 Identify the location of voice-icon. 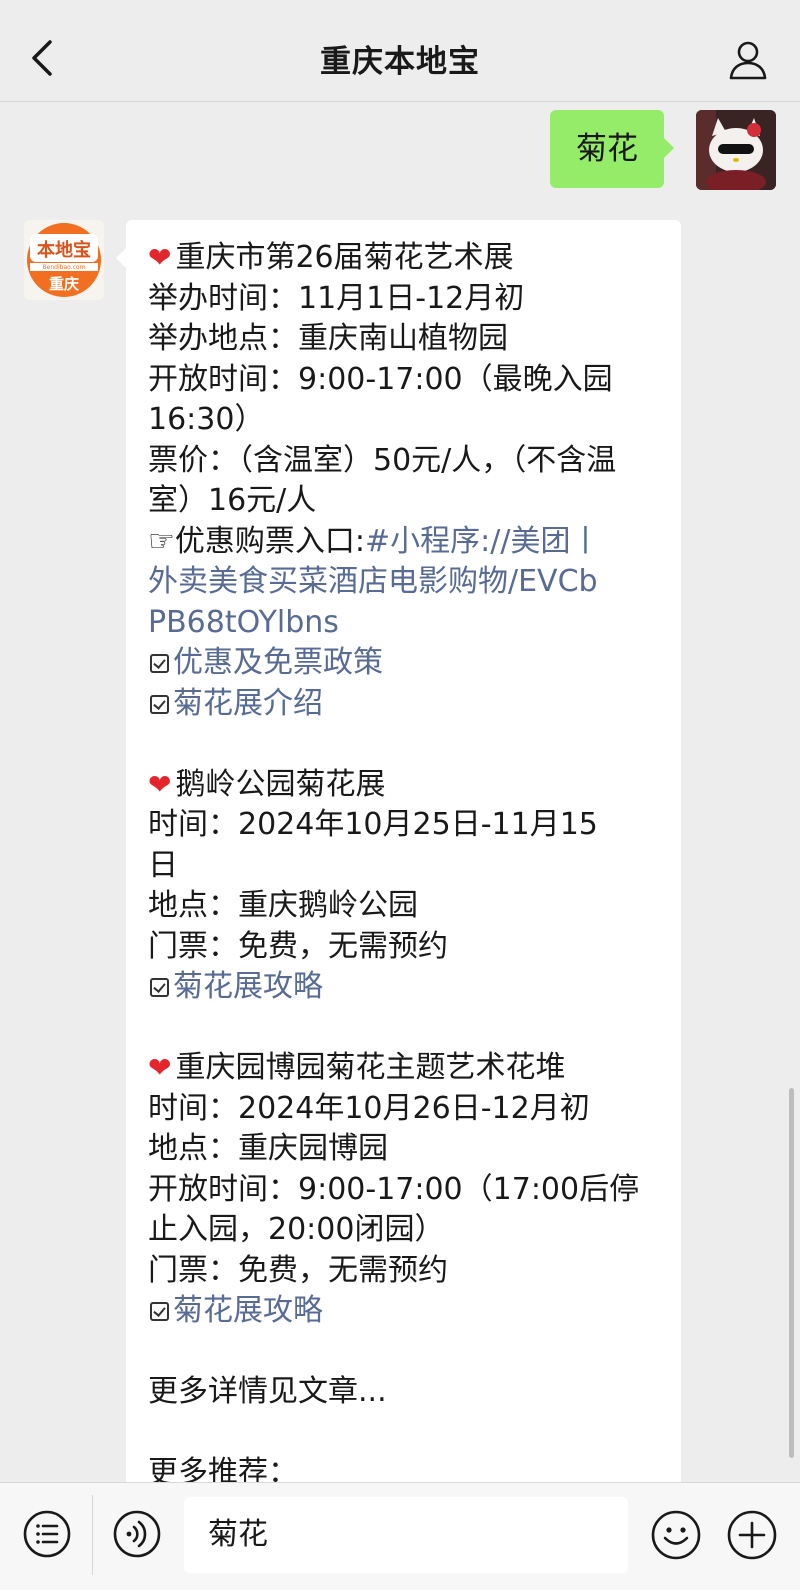
(137, 1534).